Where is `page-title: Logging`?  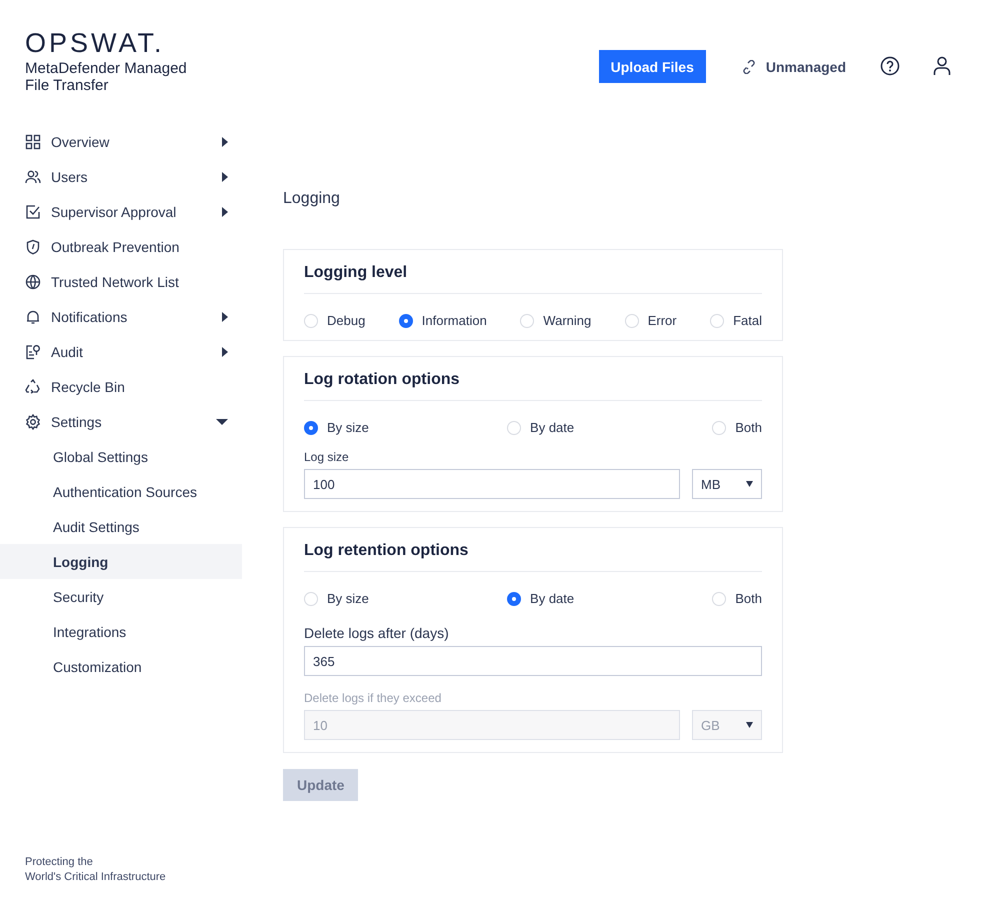 page-title: Logging is located at coordinates (312, 199).